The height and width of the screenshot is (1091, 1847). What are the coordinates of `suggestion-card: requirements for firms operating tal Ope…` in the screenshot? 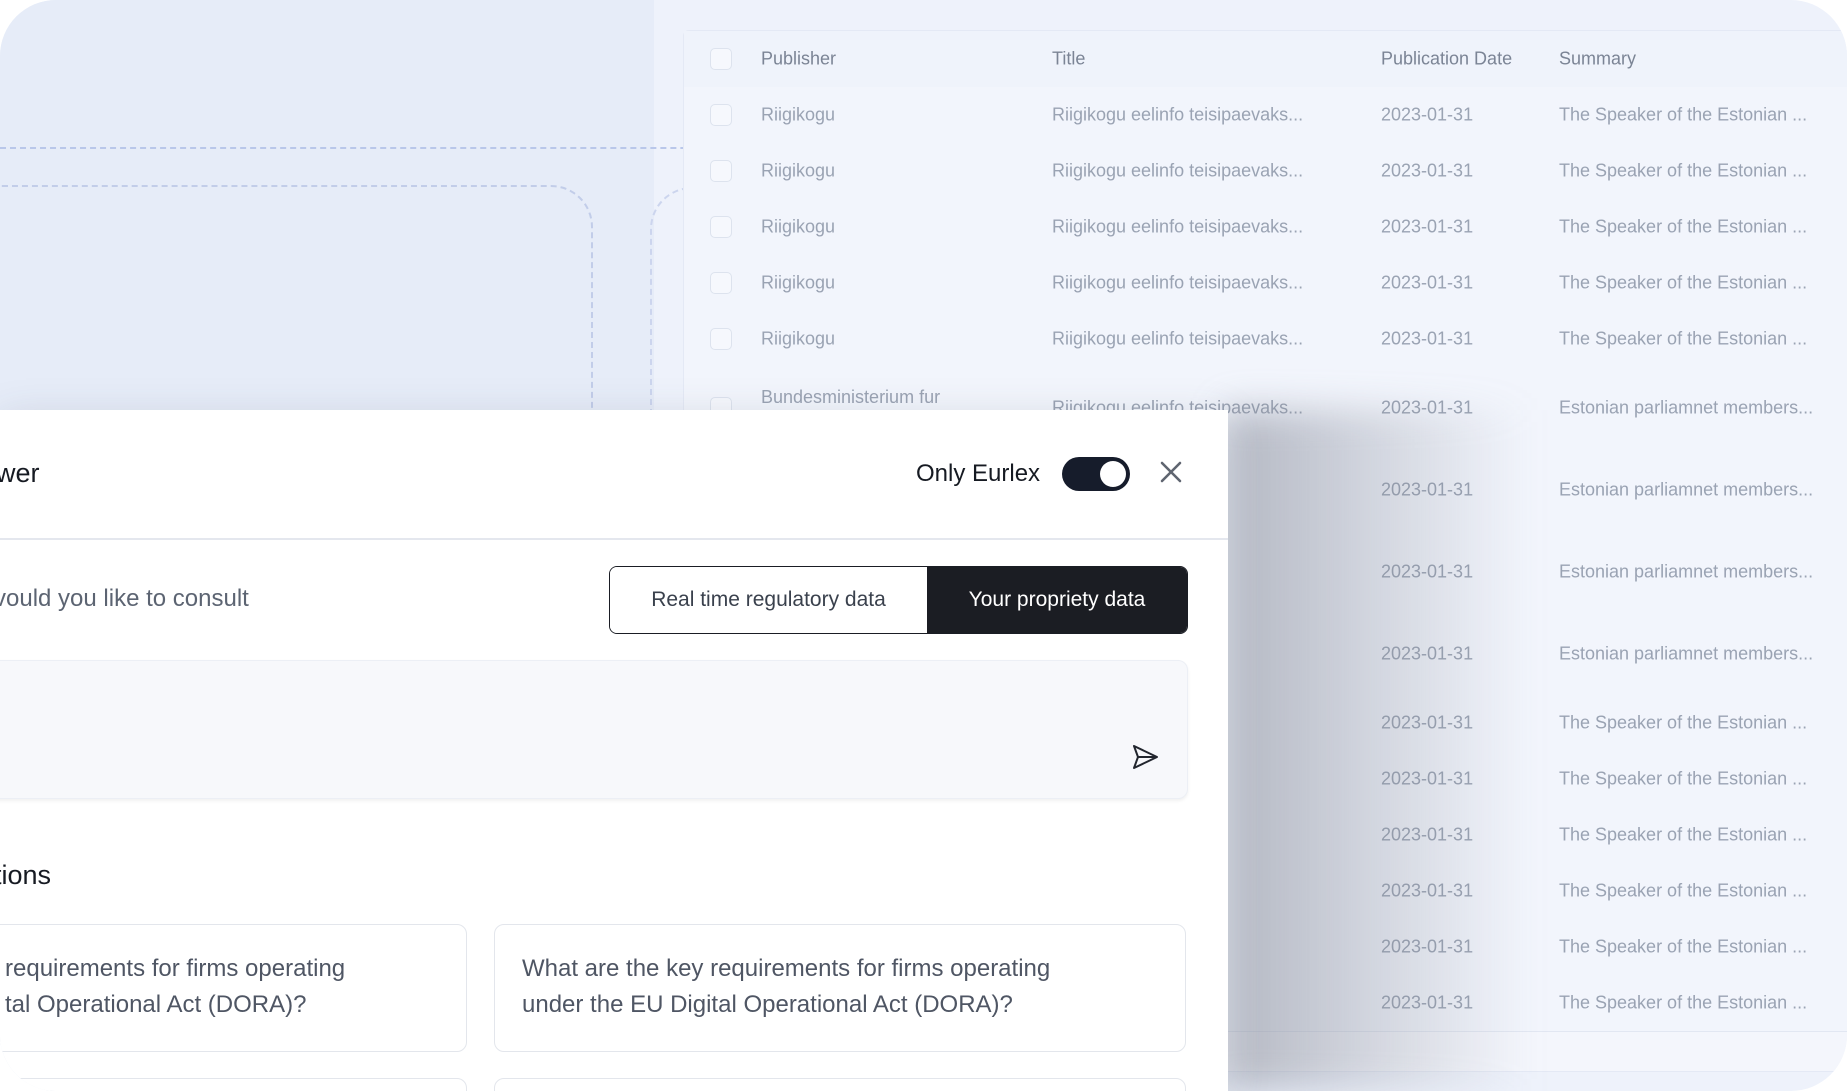 It's located at (233, 988).